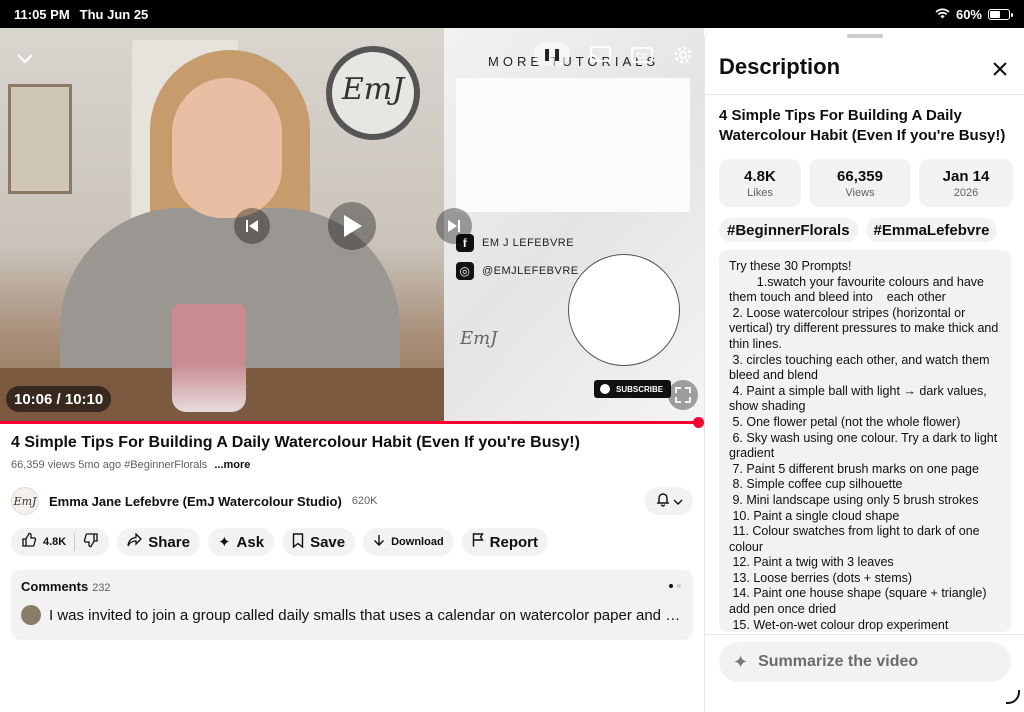 This screenshot has width=1024, height=712. Describe the element at coordinates (227, 148) in the screenshot. I see `presenter-face` at that location.